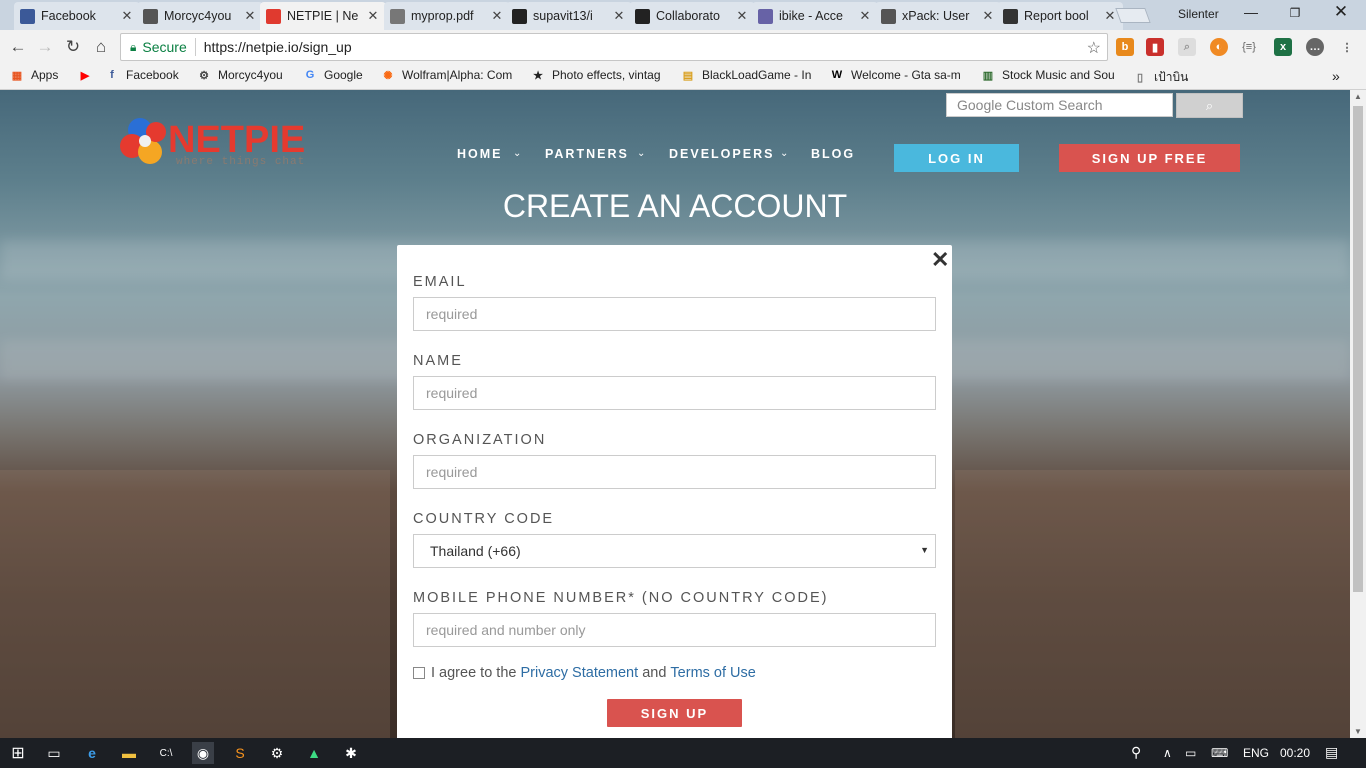 This screenshot has width=1366, height=768. What do you see at coordinates (1358, 349) in the screenshot?
I see `scroll-thumb` at bounding box center [1358, 349].